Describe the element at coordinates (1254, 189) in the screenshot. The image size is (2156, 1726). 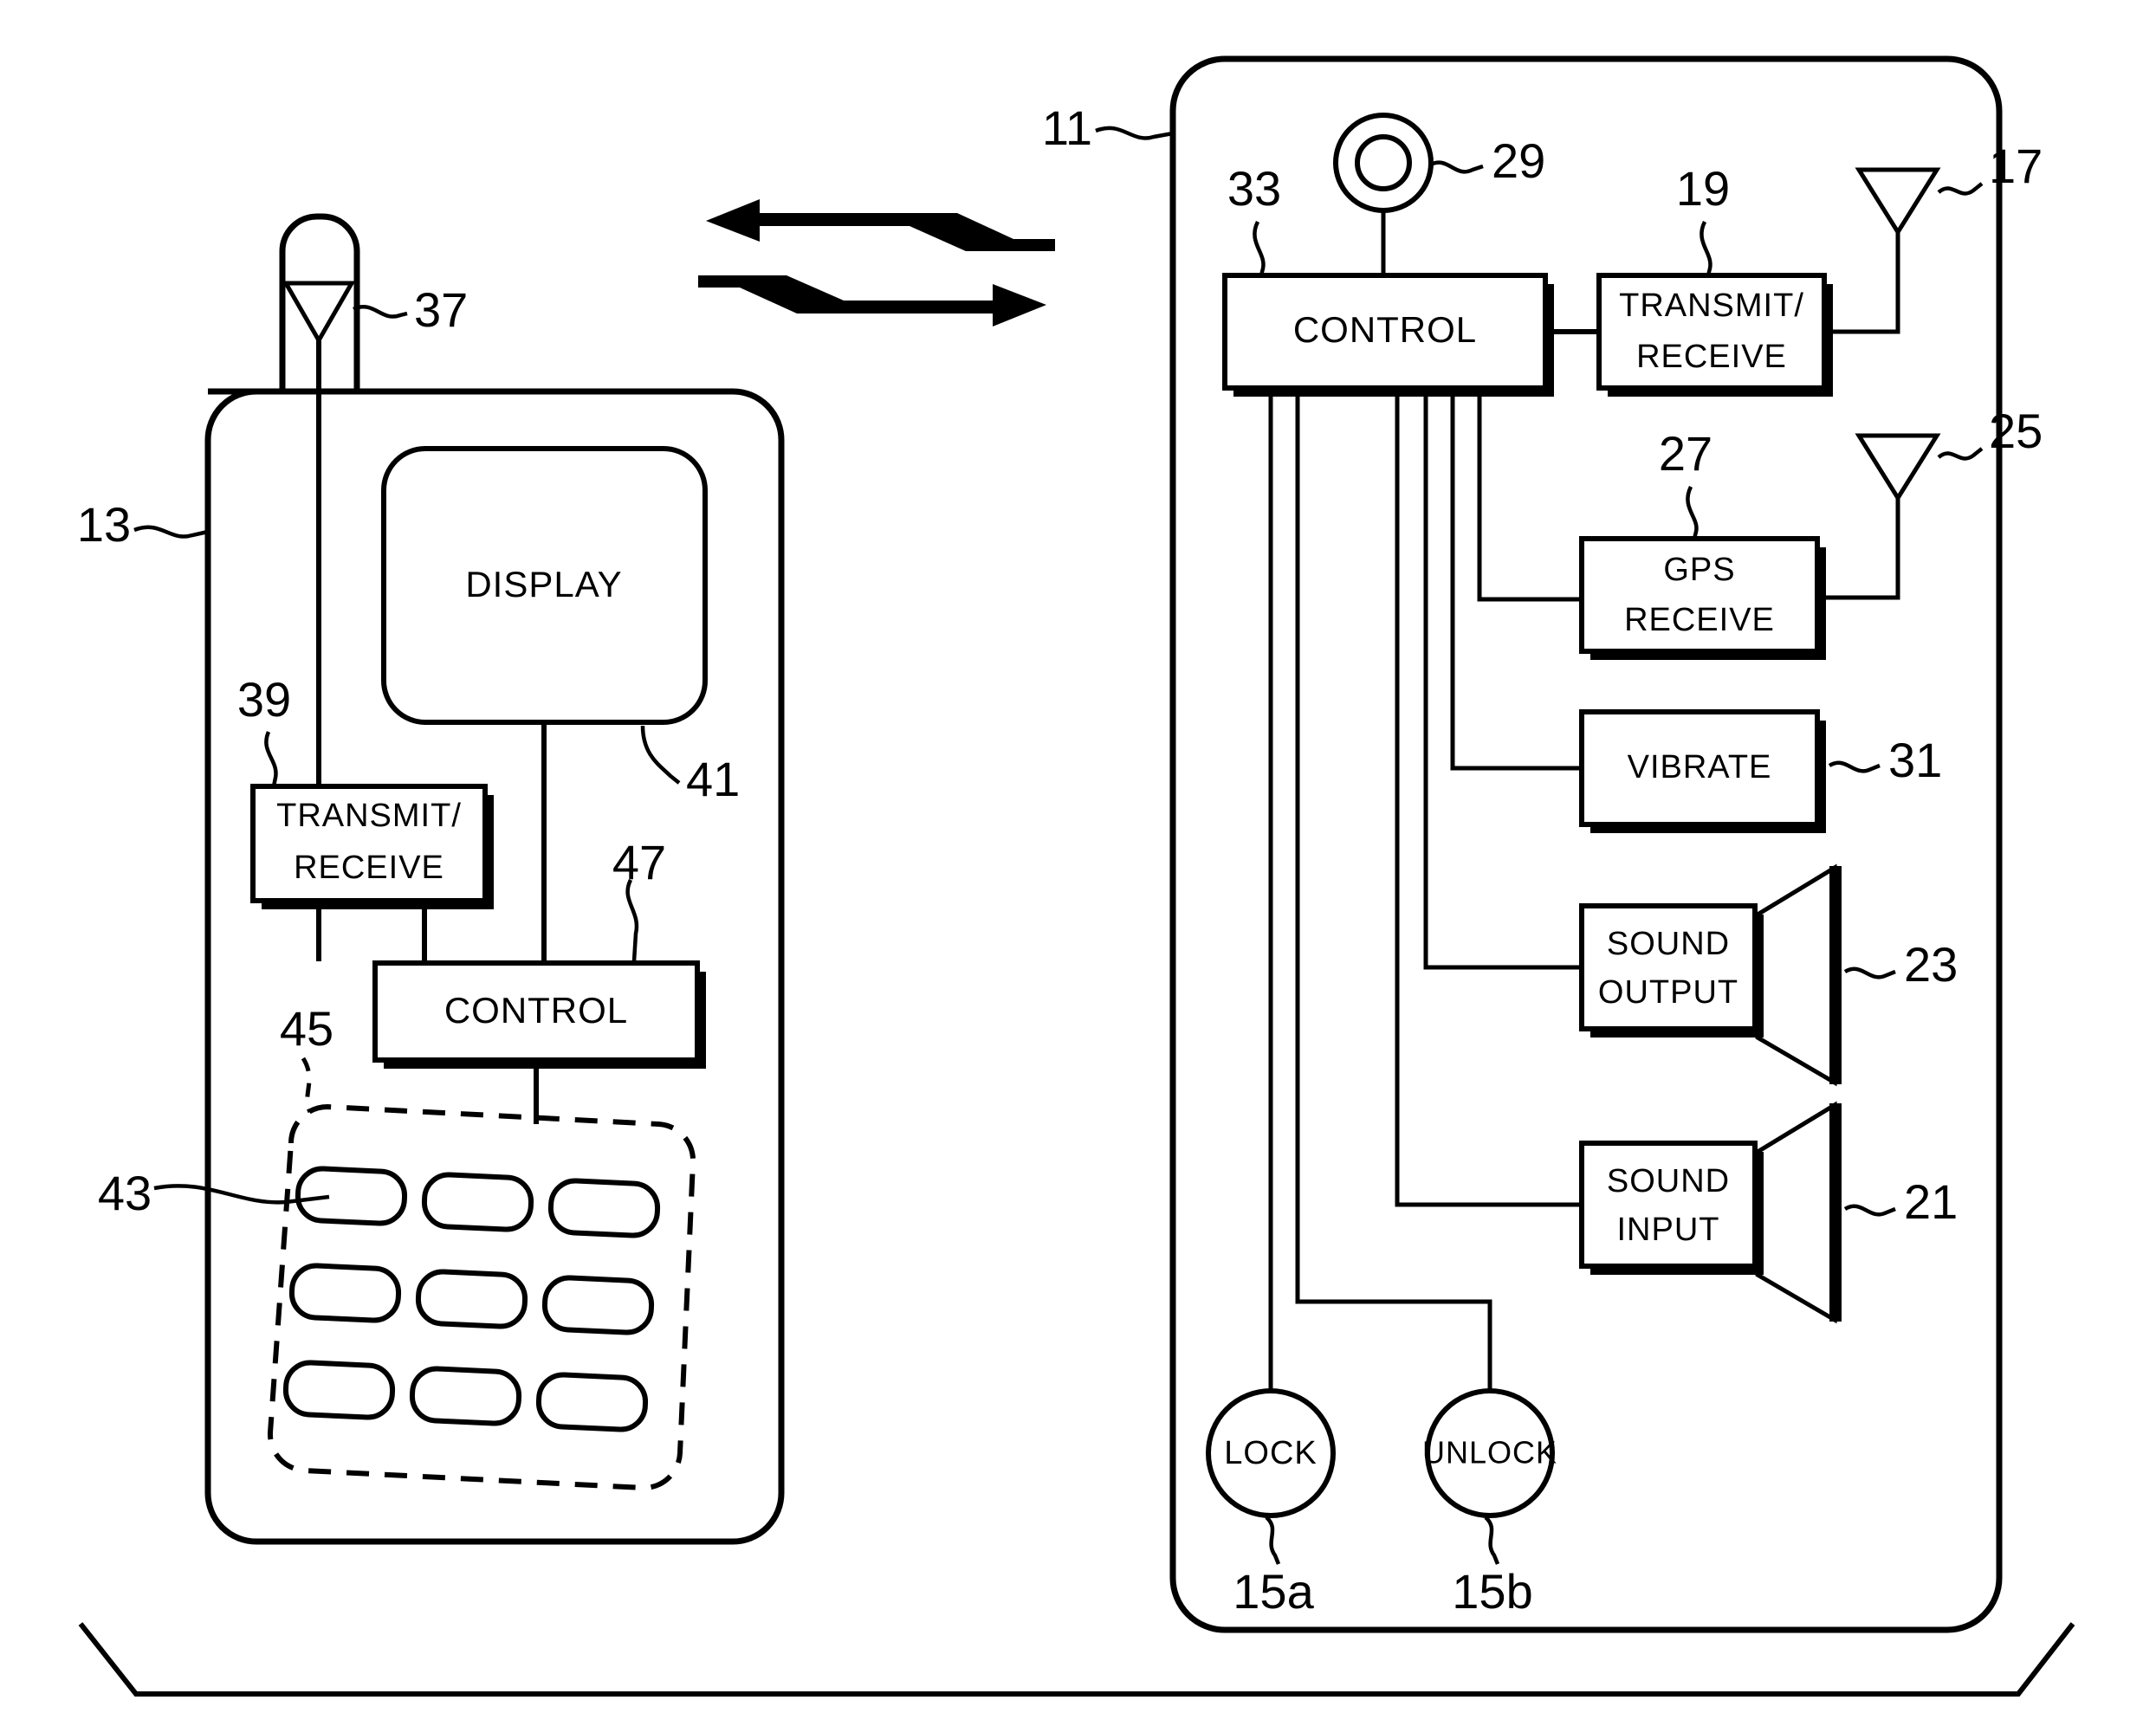
I see `ref-33: 33` at that location.